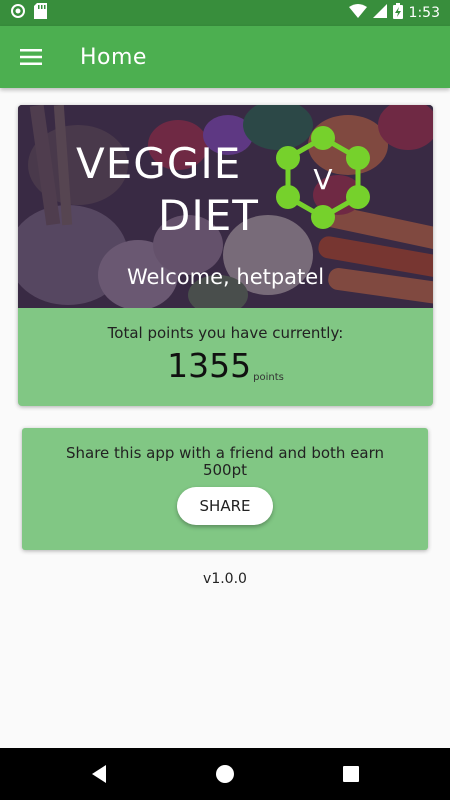 This screenshot has height=800, width=450. What do you see at coordinates (31, 57) in the screenshot?
I see `hamburger-menu-icon` at bounding box center [31, 57].